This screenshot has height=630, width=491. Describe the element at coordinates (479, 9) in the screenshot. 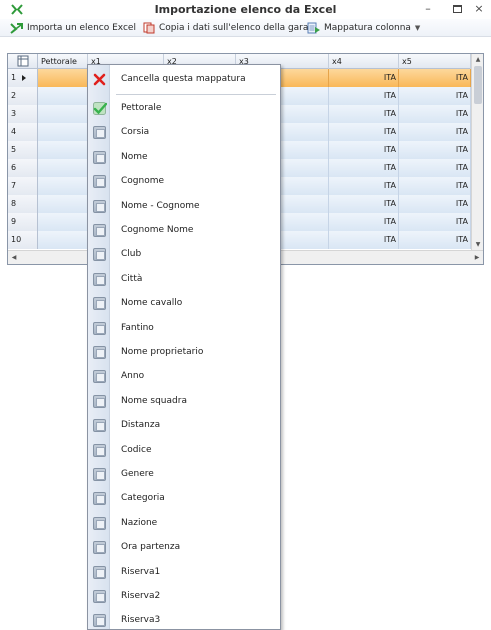

I see `close-button: ×` at that location.